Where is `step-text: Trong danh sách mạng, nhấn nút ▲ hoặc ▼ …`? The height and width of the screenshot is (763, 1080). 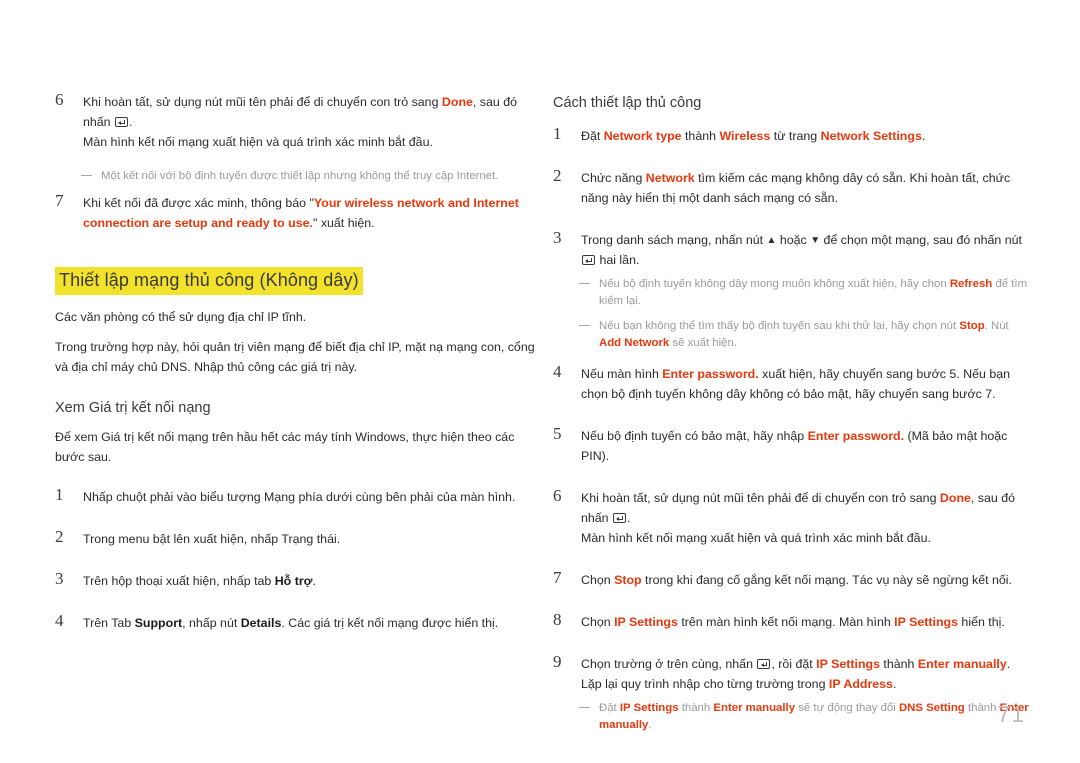
step-text: Trong danh sách mạng, nhấn nút ▲ hoặc ▼ … is located at coordinates (801, 250).